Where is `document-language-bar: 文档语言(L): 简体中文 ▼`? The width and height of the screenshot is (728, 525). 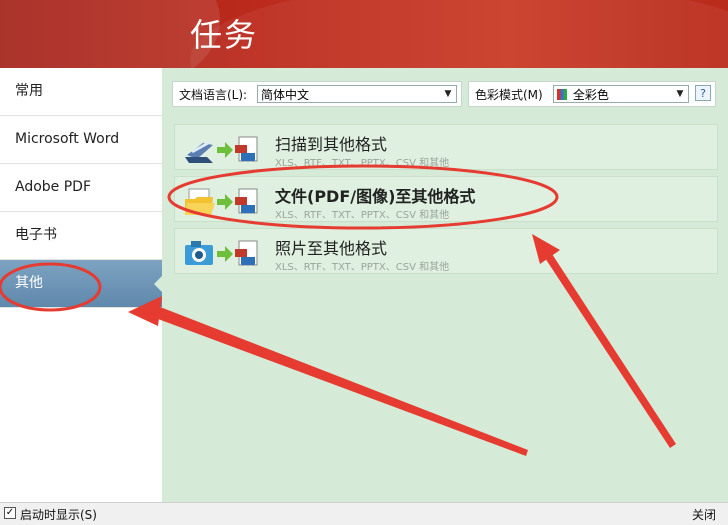 document-language-bar: 文档语言(L): 简体中文 ▼ is located at coordinates (317, 94).